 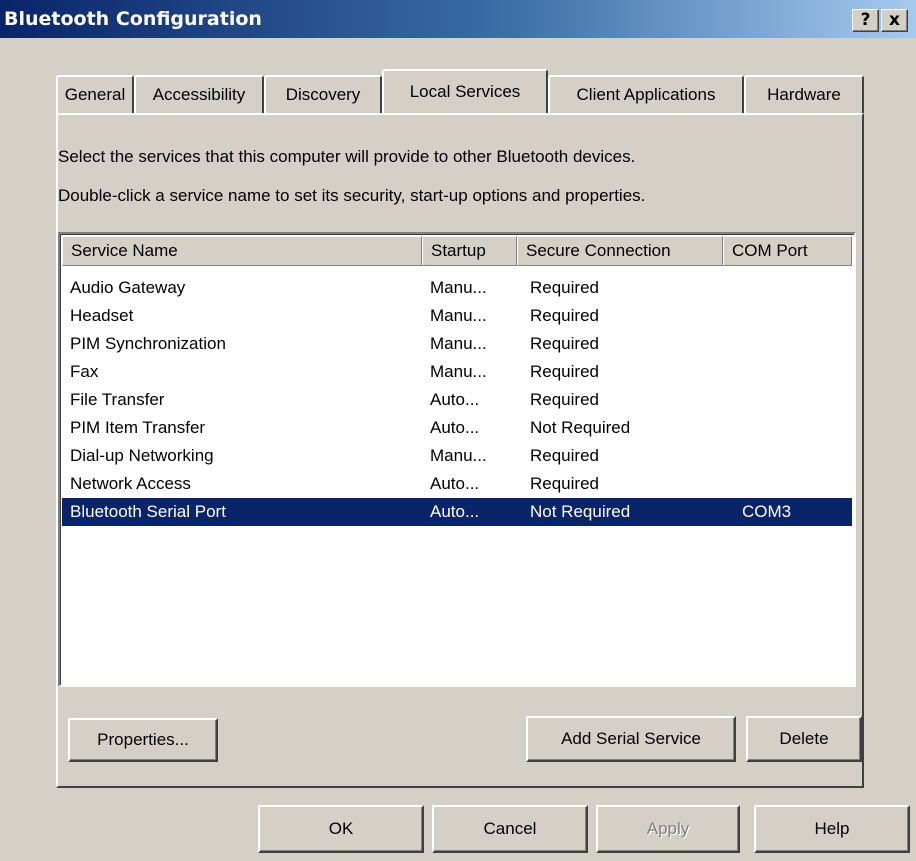 I want to click on table-row: PIM Synchronization Manu... Required, so click(x=457, y=344).